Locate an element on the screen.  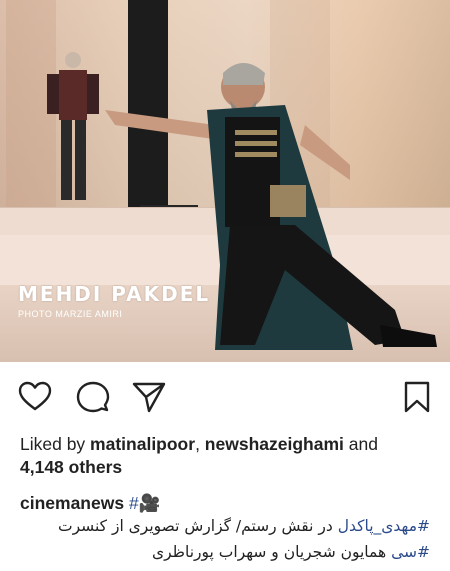
likes-others-link: 4,148 others is located at coordinates (71, 467).